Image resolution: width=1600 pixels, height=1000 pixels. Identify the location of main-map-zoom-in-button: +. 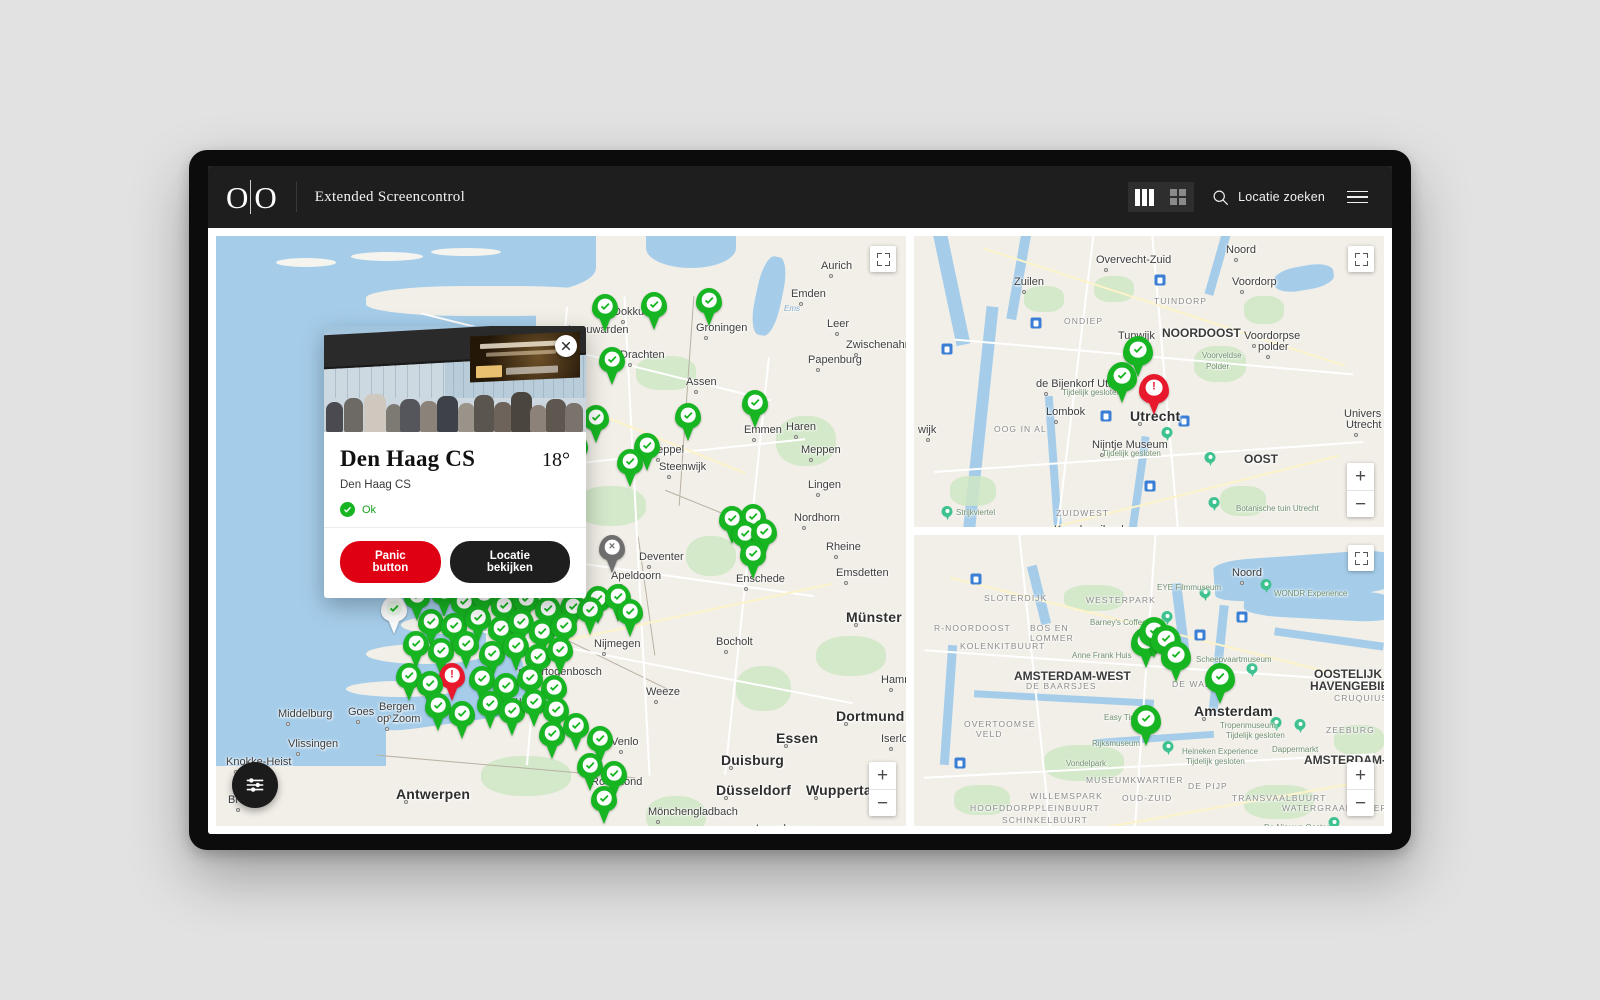
(882, 775).